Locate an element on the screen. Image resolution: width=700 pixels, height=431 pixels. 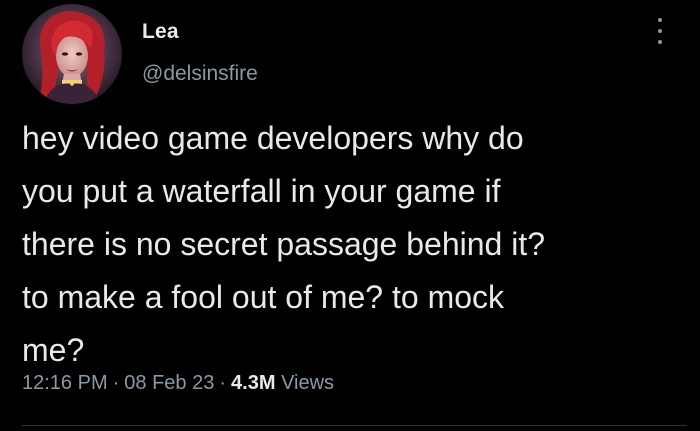
views-count: 4.3M is located at coordinates (253, 383).